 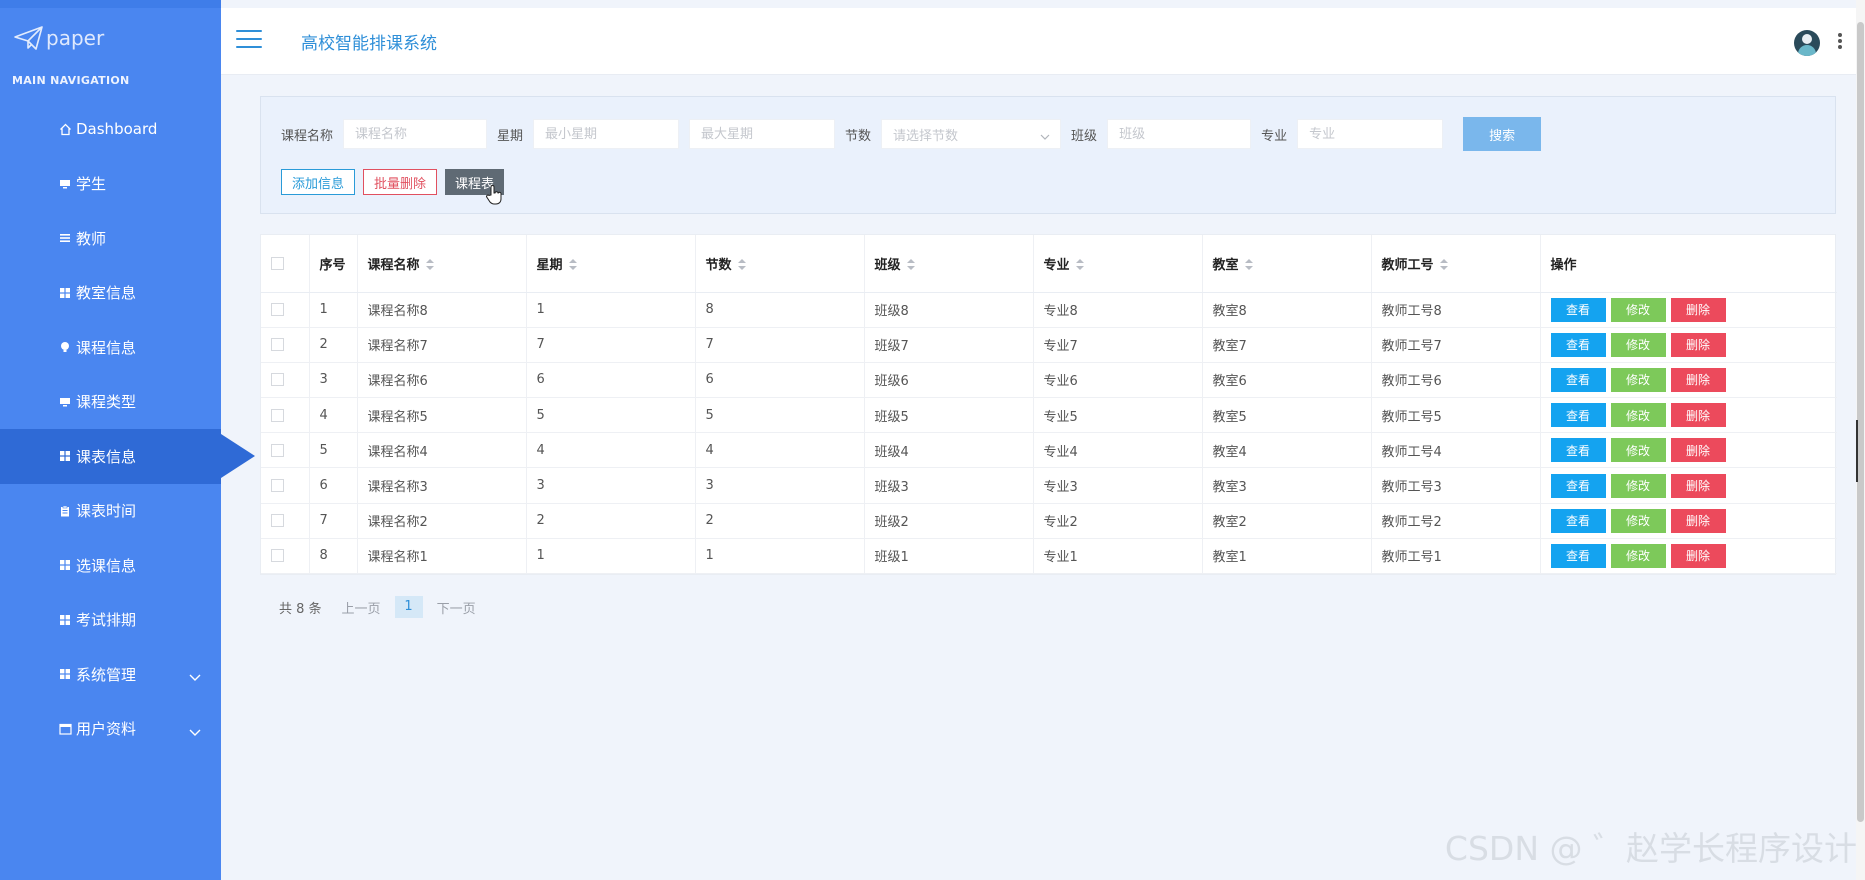 I want to click on sidebar-item-label: 教室信息, so click(x=106, y=293).